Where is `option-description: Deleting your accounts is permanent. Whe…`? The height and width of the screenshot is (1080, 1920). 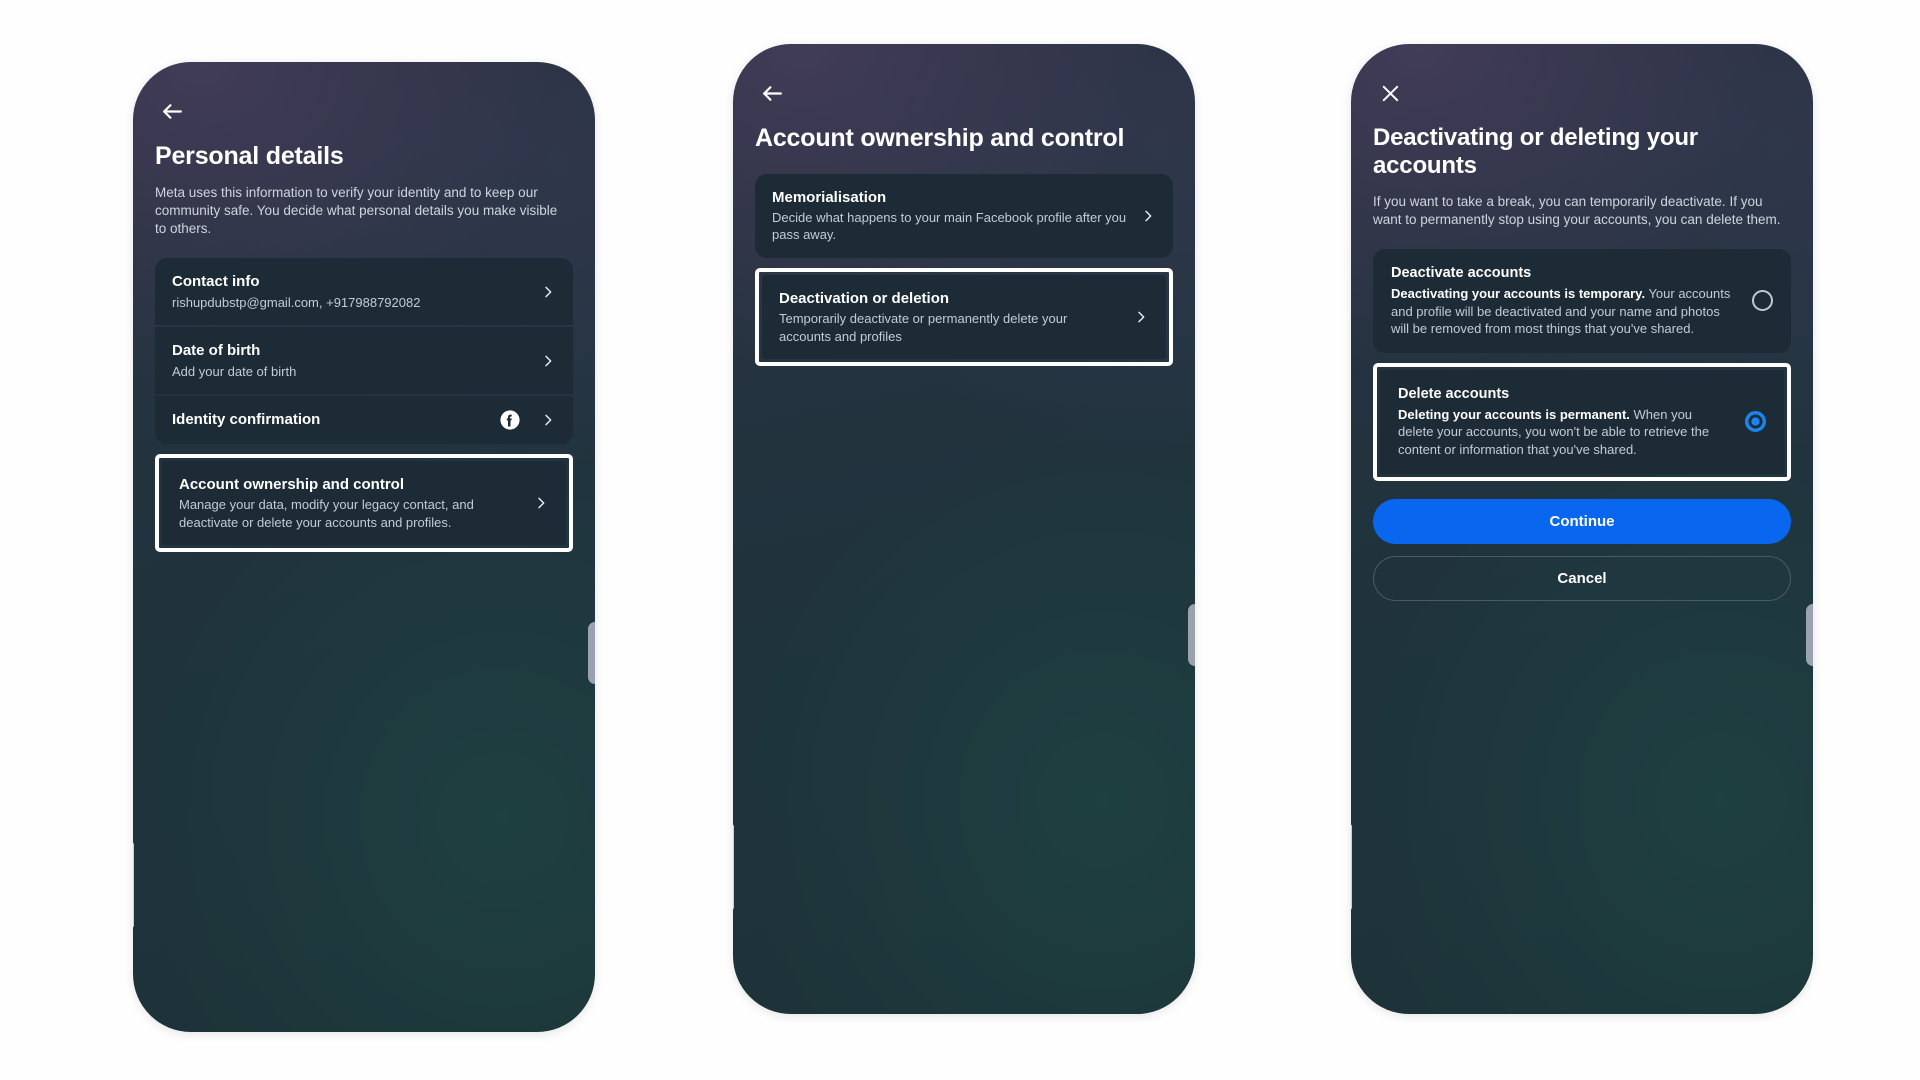 option-description: Deleting your accounts is permanent. Whe… is located at coordinates (1564, 432).